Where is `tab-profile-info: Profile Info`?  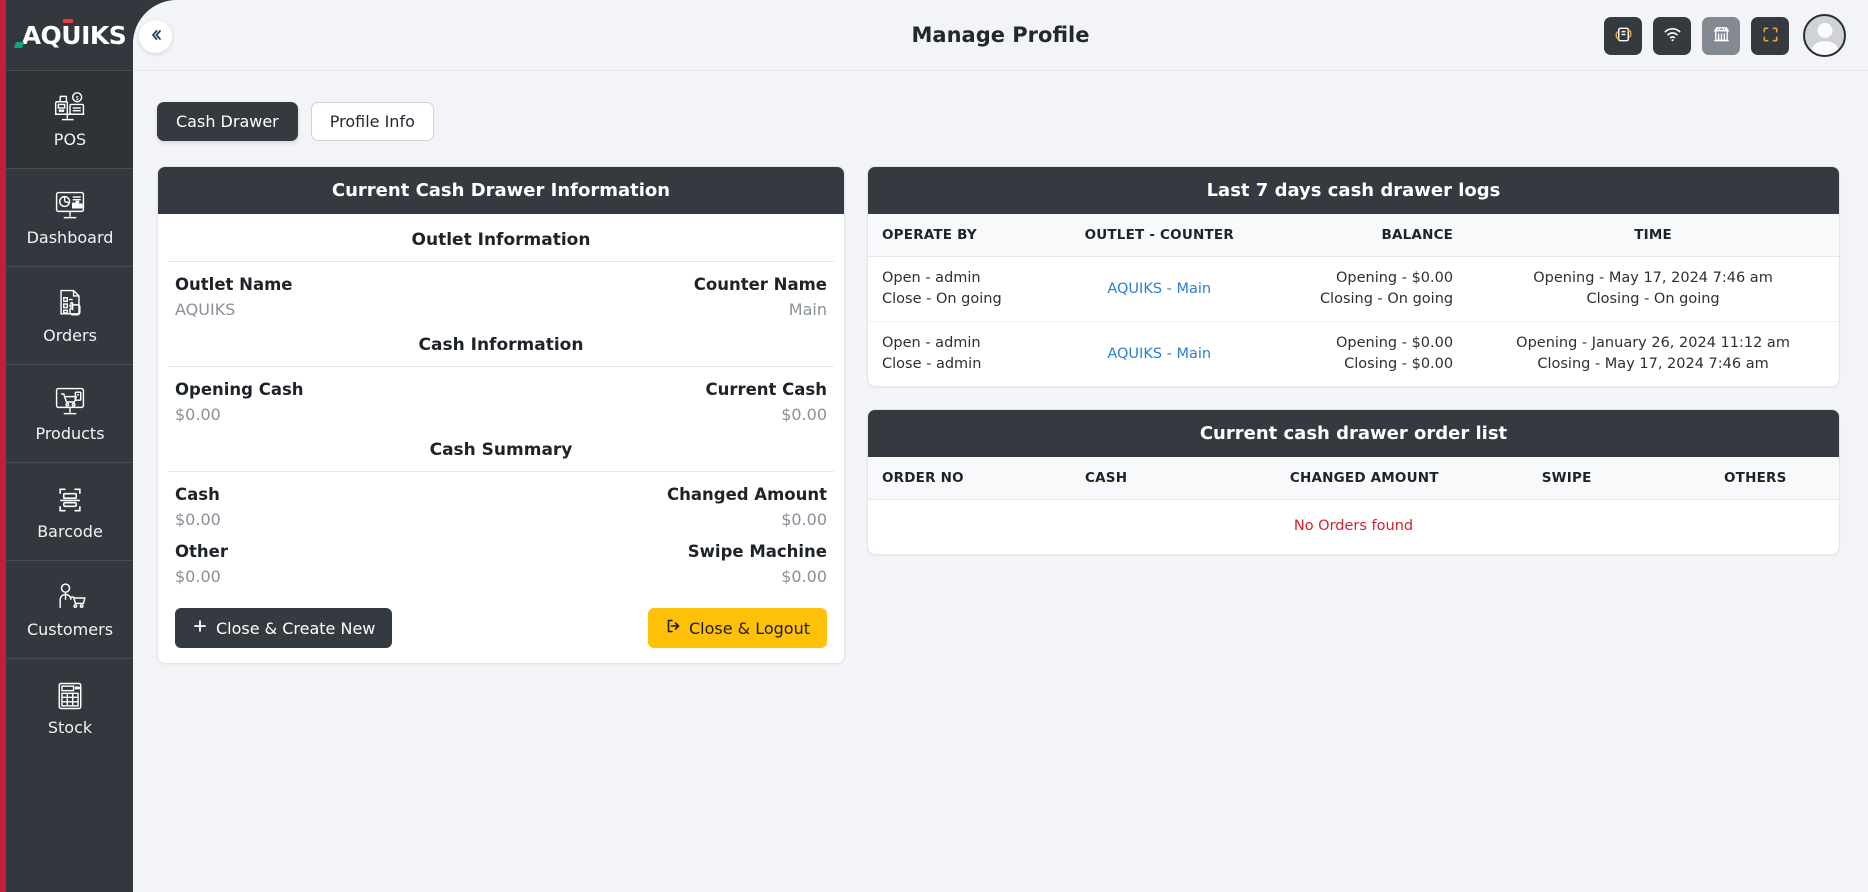 tab-profile-info: Profile Info is located at coordinates (372, 121).